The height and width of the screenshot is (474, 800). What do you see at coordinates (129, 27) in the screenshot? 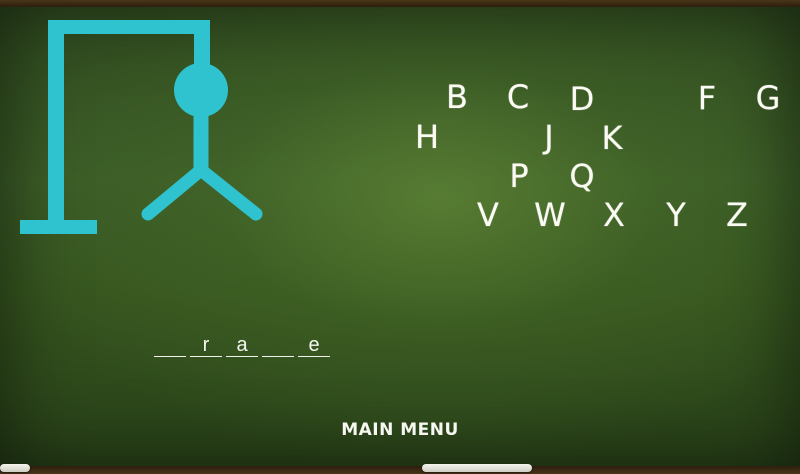
I see `gallows-top-beam` at bounding box center [129, 27].